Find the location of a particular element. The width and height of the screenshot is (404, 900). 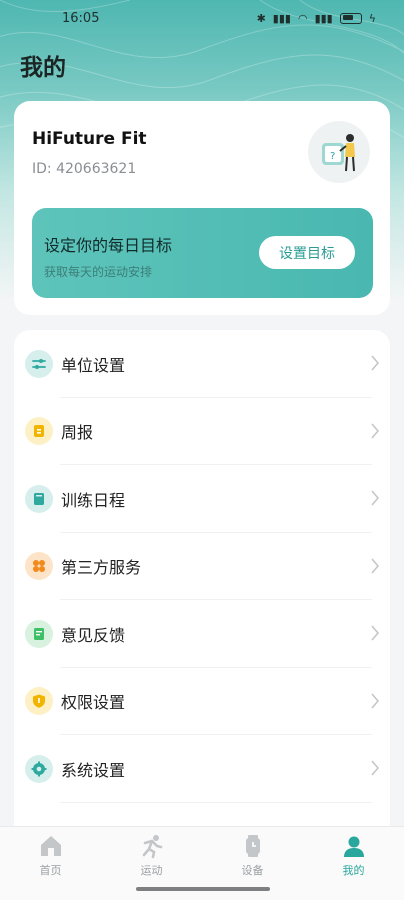

menu-item-permission-settings: 权限设置 is located at coordinates (202, 702).